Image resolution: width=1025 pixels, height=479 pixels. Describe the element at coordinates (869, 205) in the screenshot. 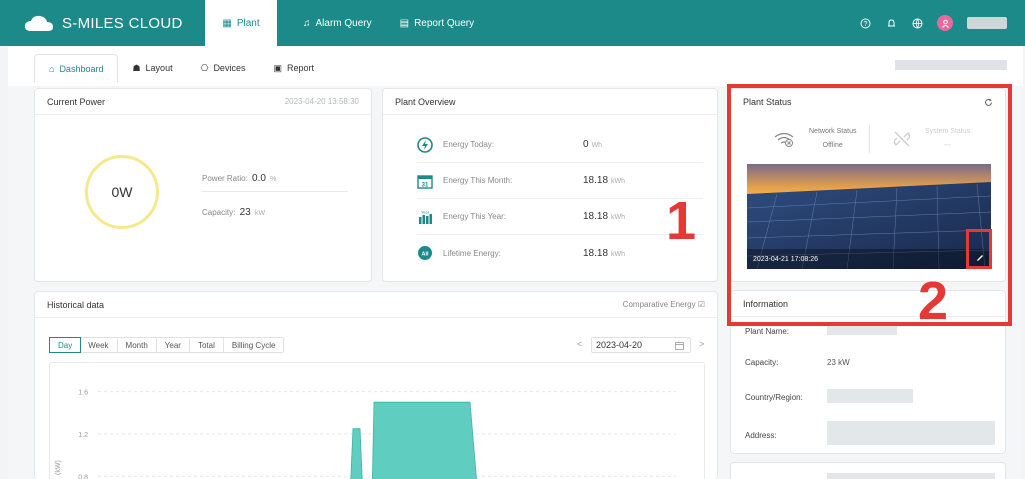

I see `annotation-box-plant-status` at that location.